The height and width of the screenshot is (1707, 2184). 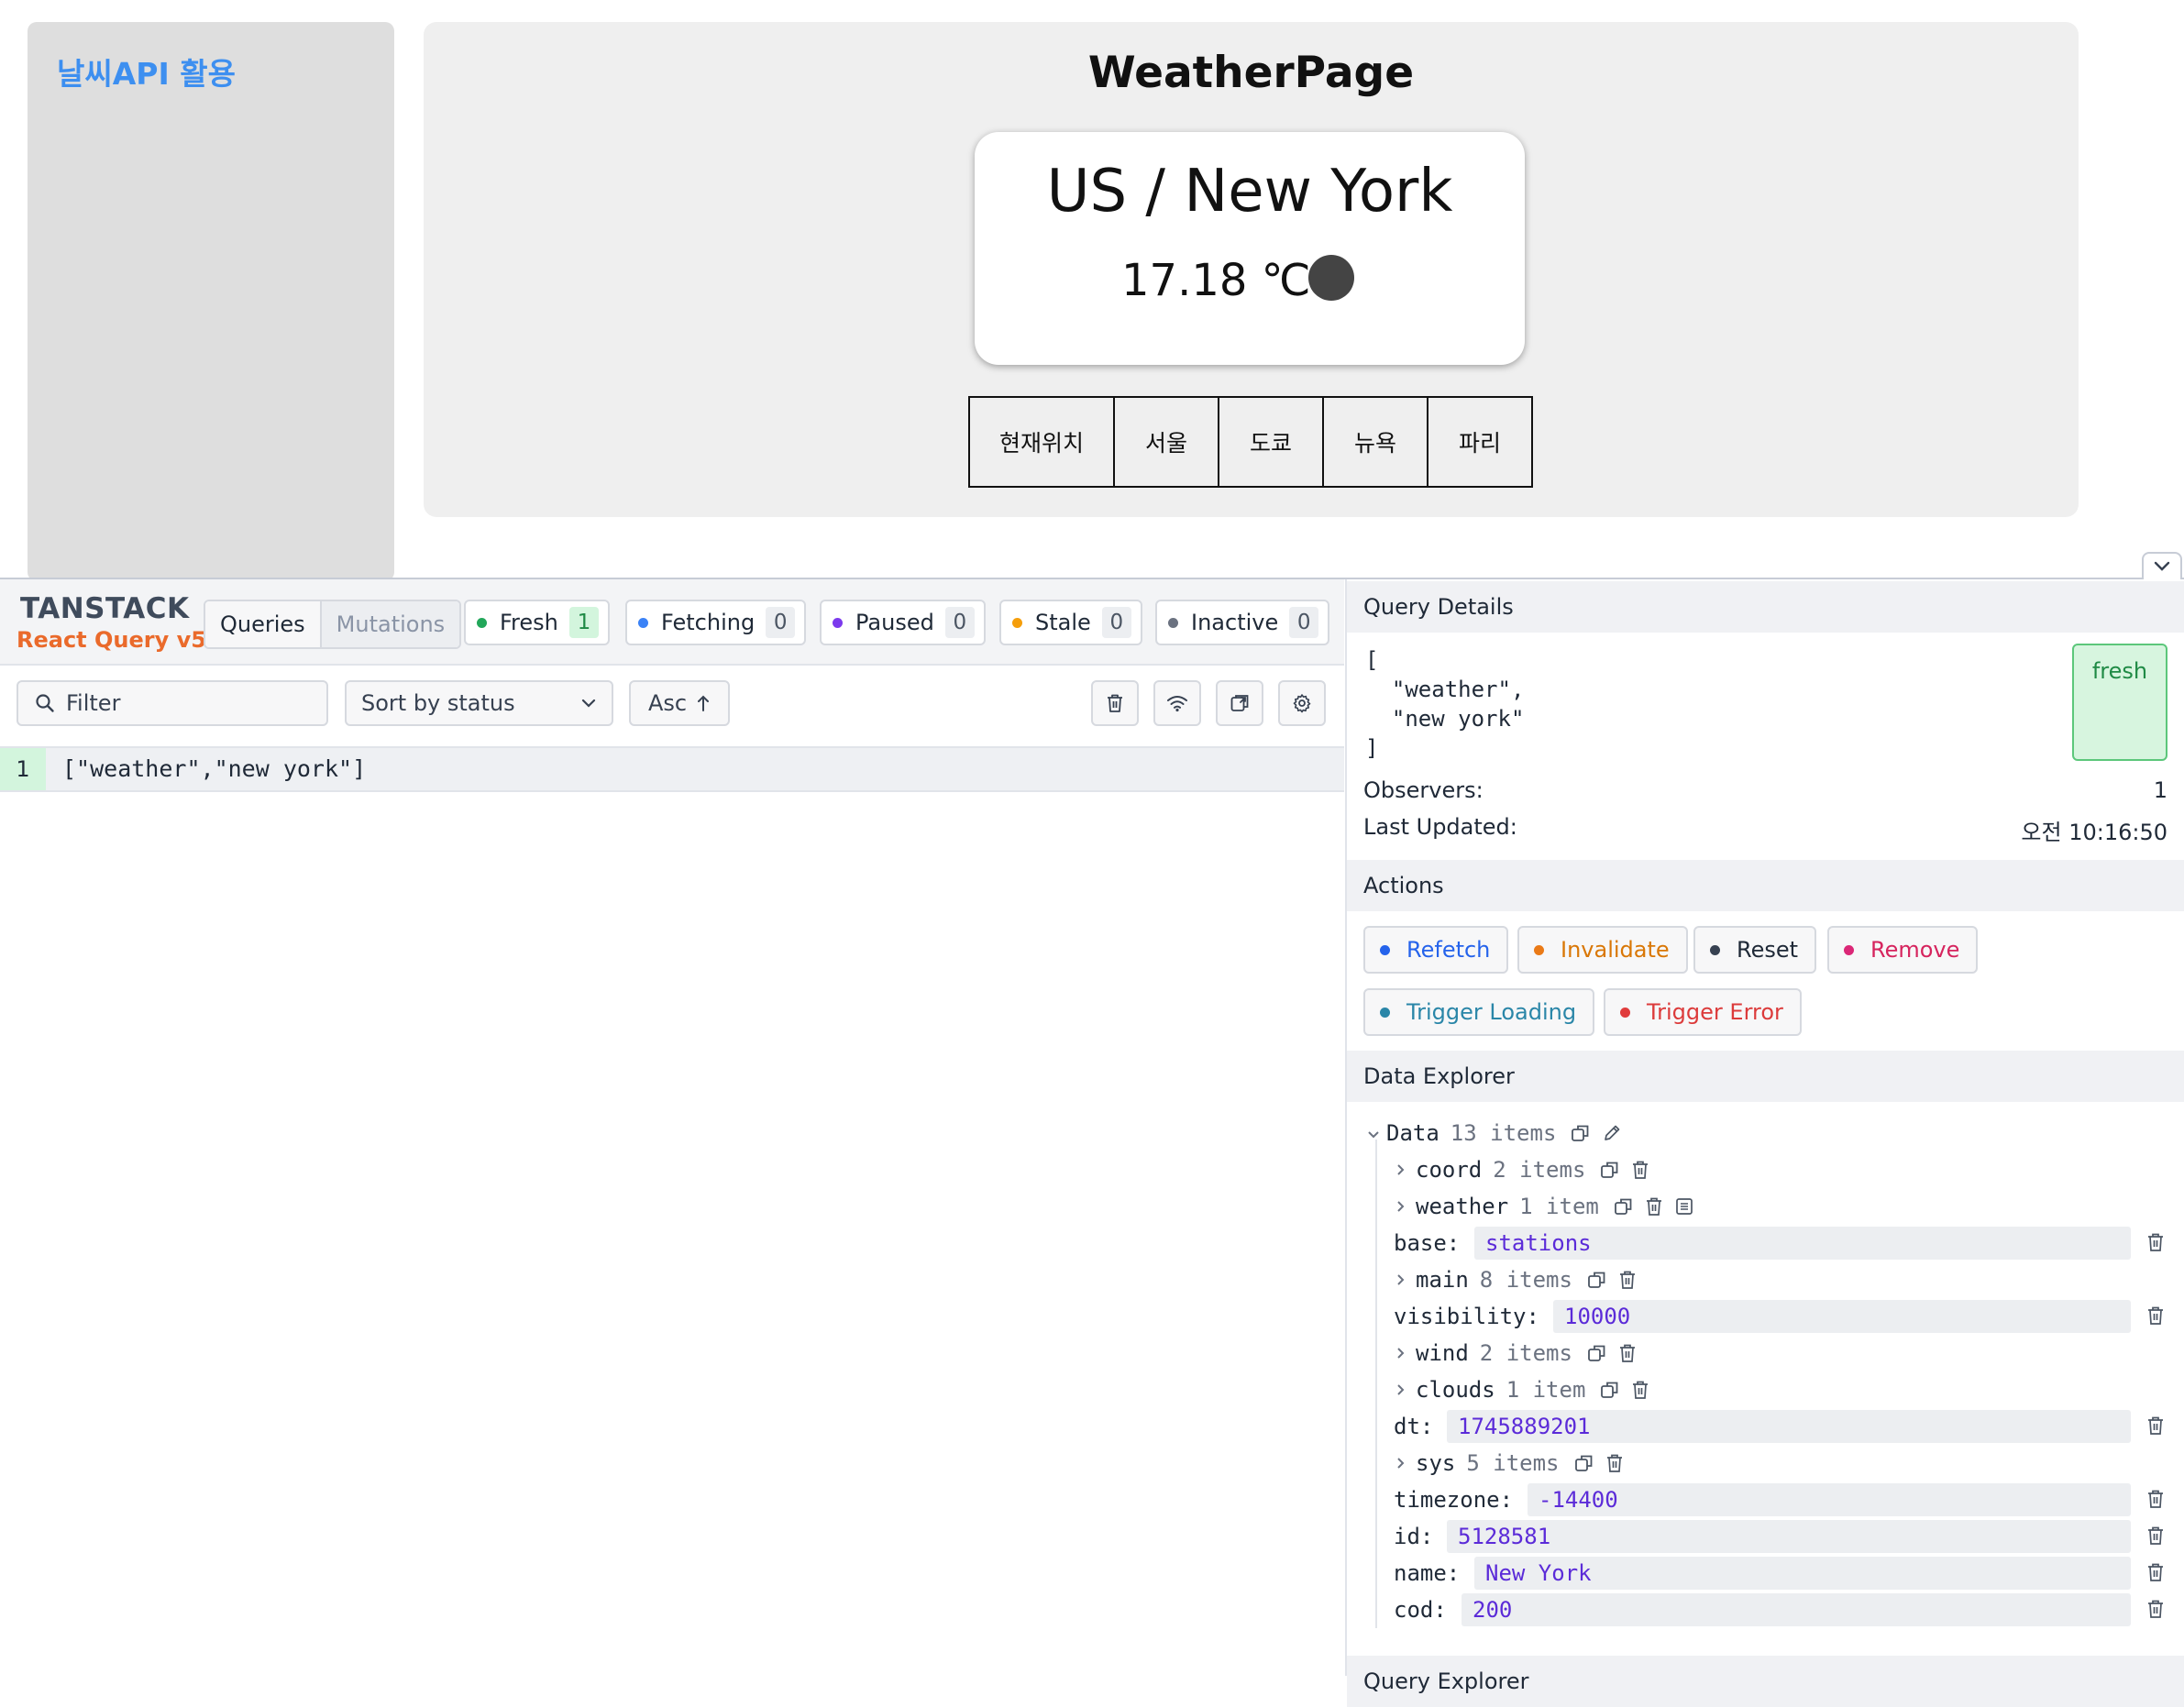 What do you see at coordinates (105, 608) in the screenshot?
I see `tanstack-logo: TANSTACK` at bounding box center [105, 608].